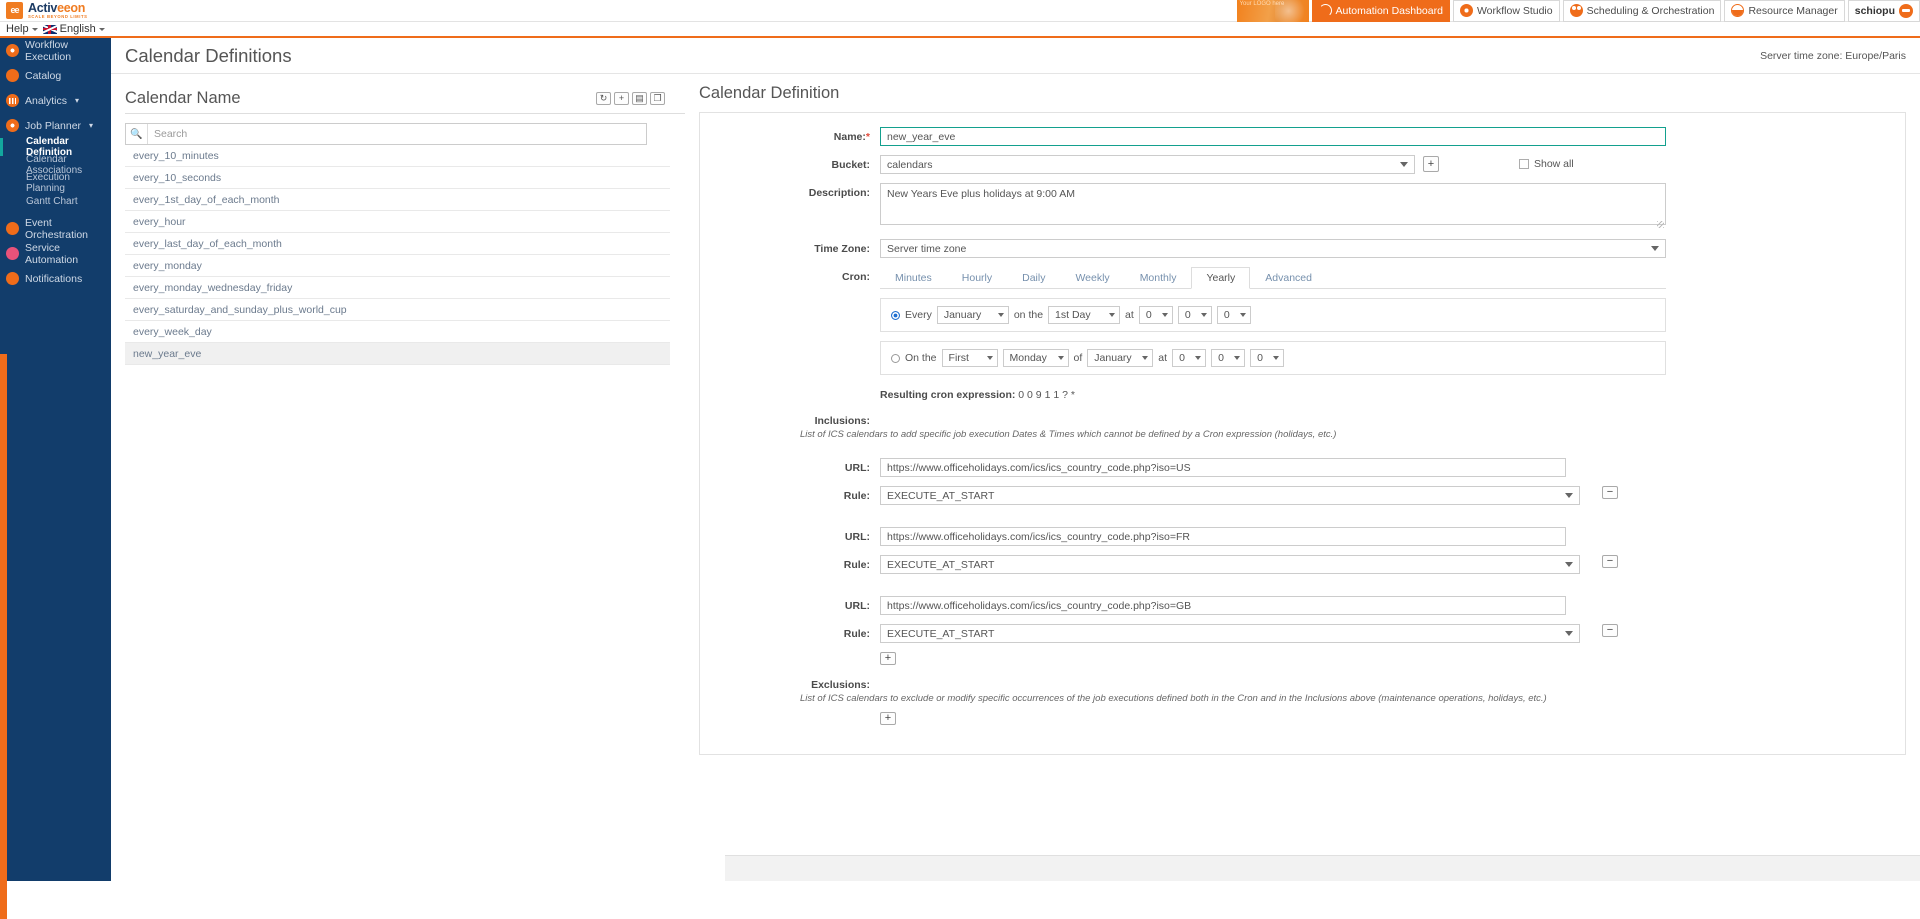  I want to click on exclusions-header-row: Exclusions:, so click(1302, 685).